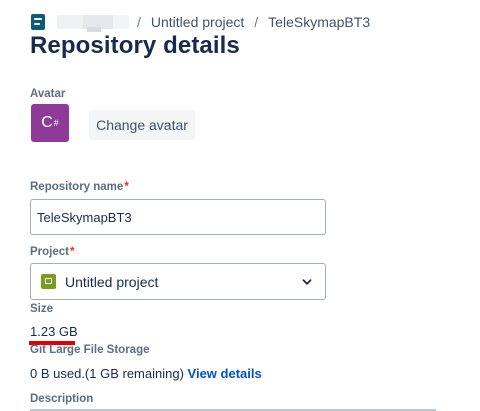 Image resolution: width=480 pixels, height=411 pixels. Describe the element at coordinates (54, 331) in the screenshot. I see `size-value: 1.23 GB` at that location.